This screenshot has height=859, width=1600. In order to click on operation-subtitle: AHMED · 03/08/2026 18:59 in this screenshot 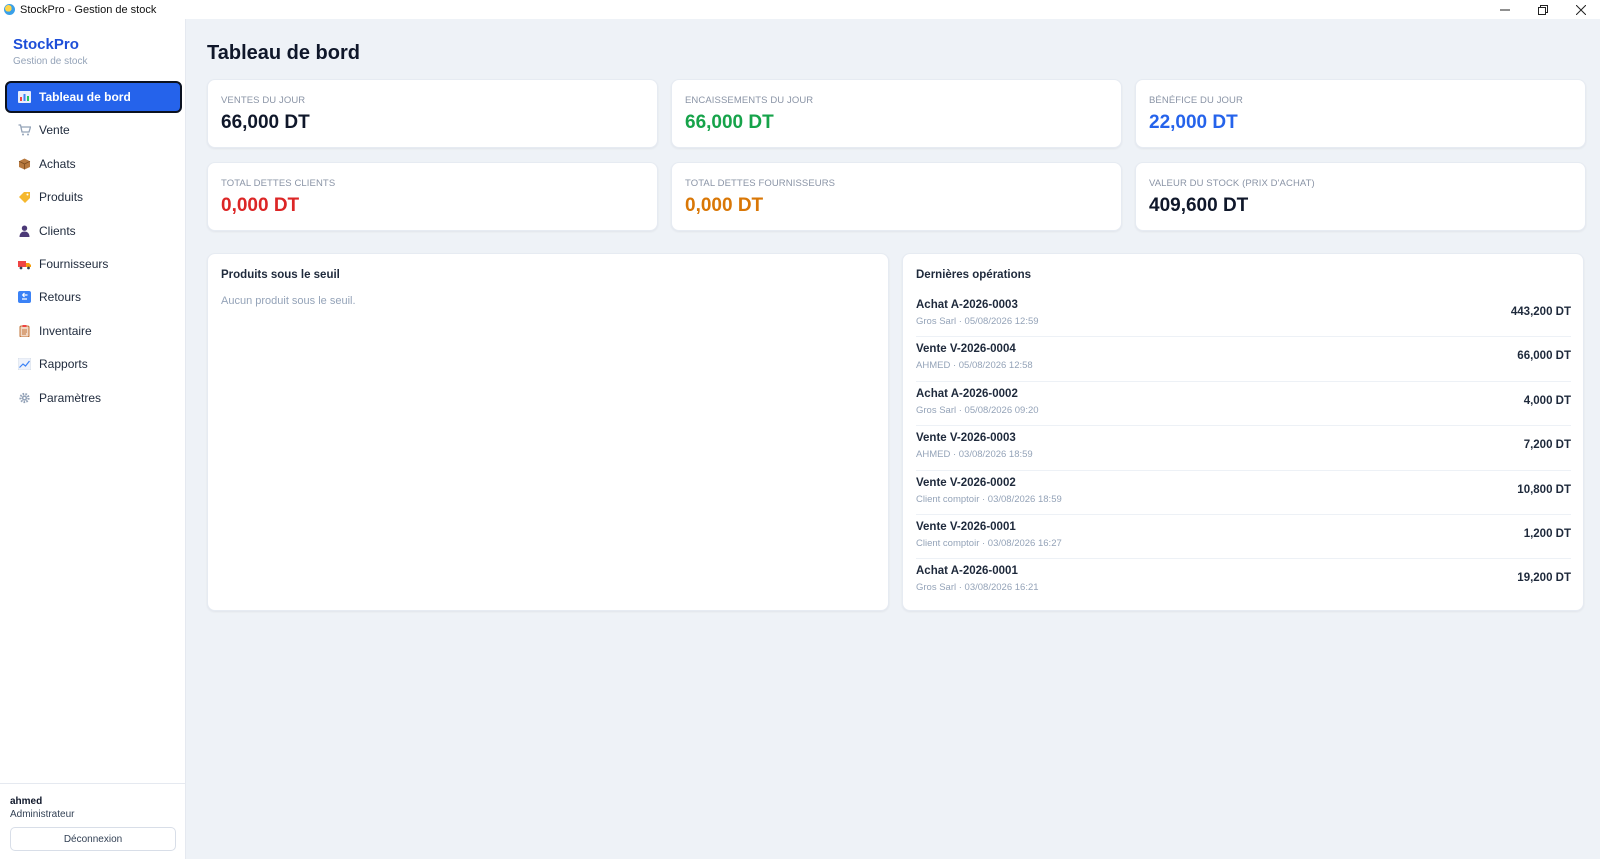, I will do `click(974, 455)`.